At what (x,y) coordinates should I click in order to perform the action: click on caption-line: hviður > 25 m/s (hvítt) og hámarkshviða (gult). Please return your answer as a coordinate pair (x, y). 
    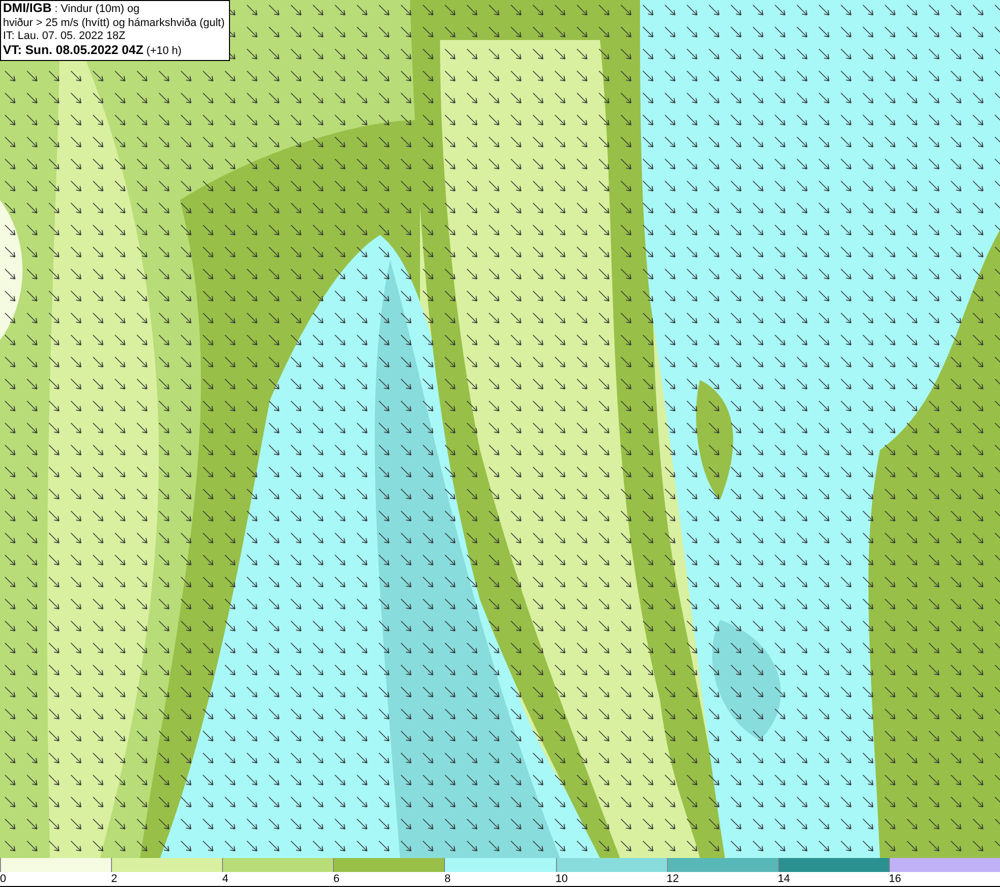
    Looking at the image, I should click on (114, 23).